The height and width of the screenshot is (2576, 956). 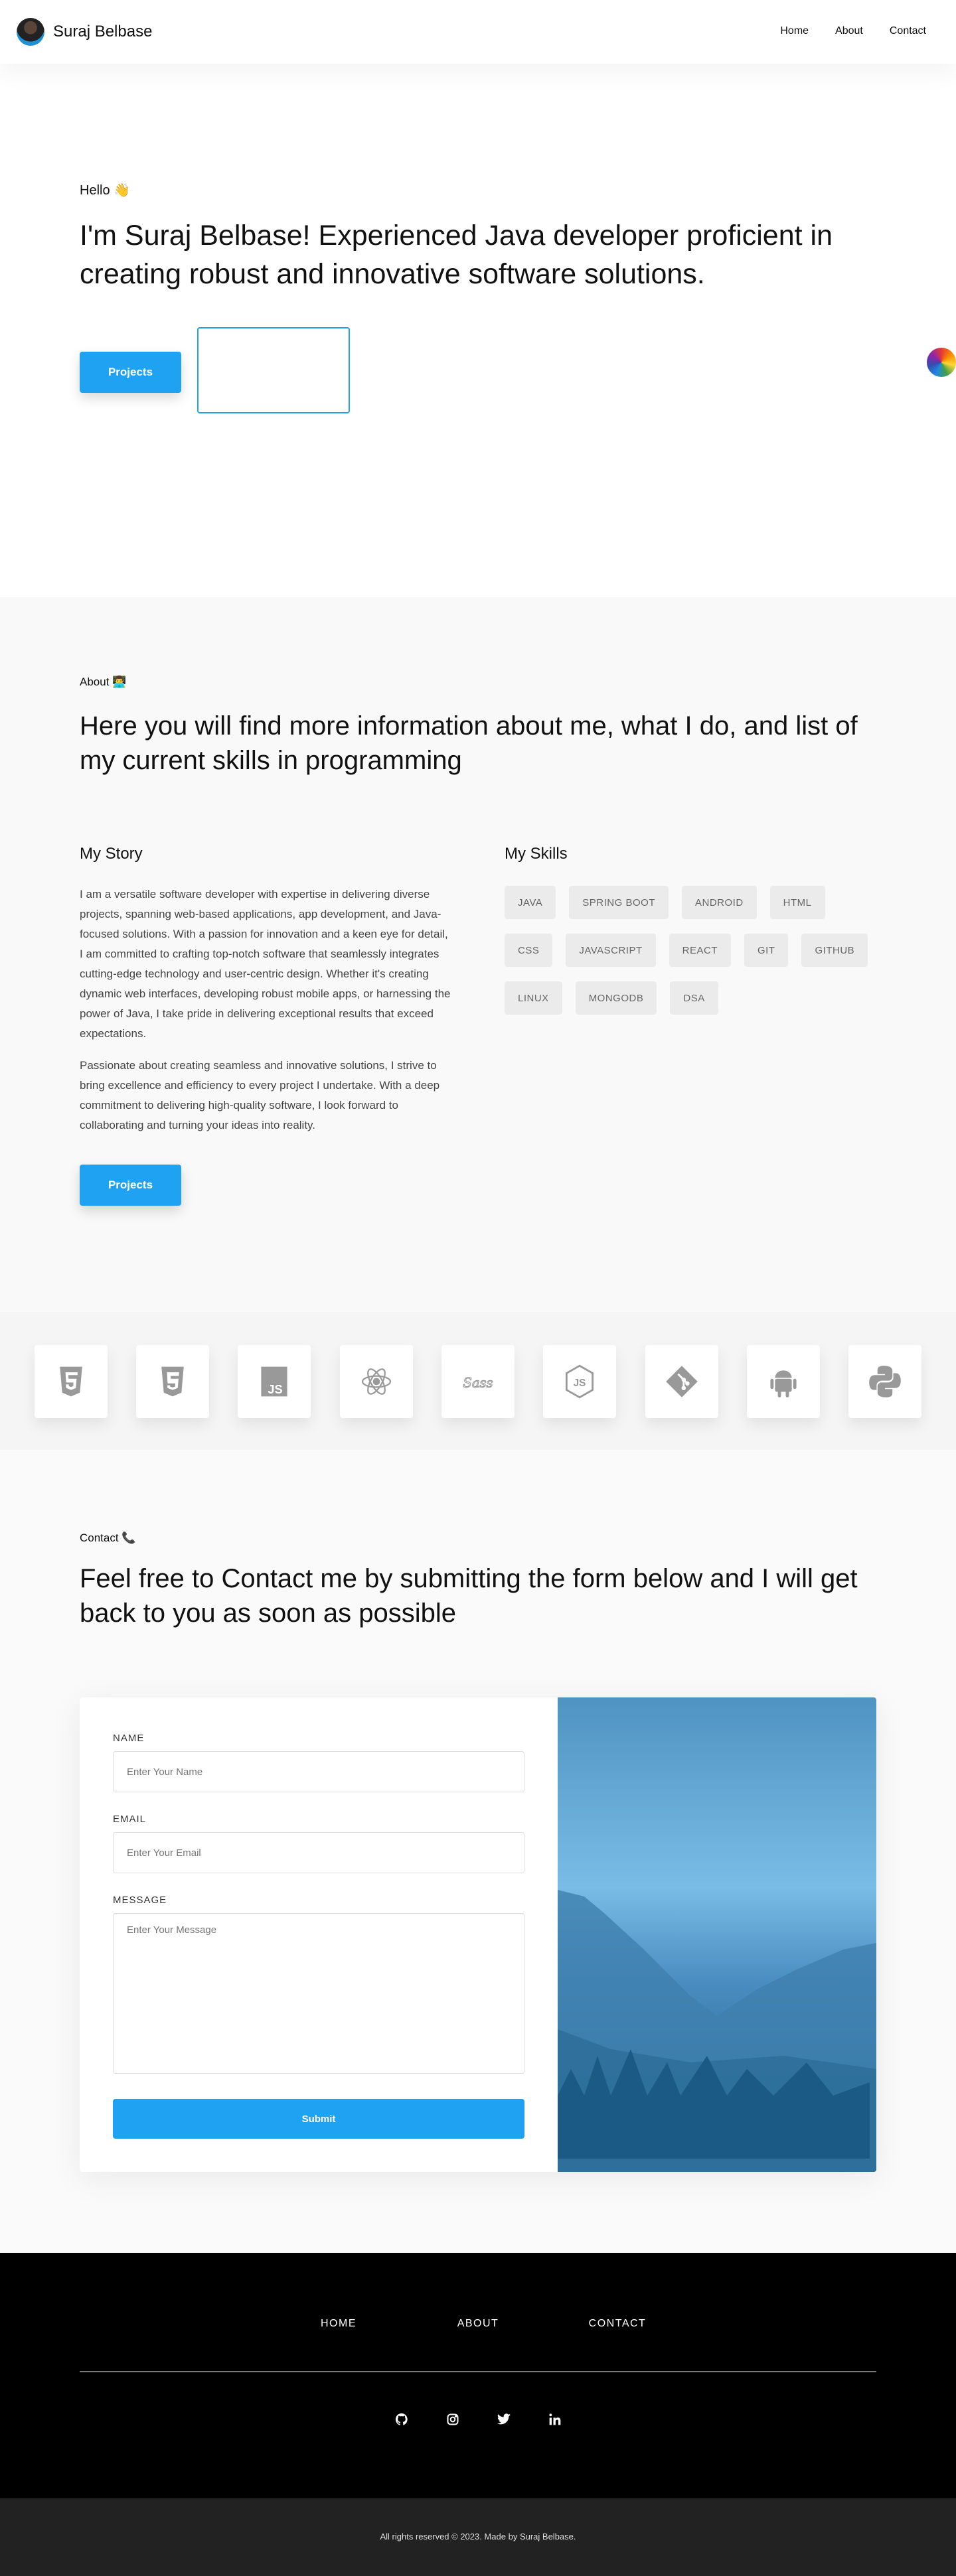 What do you see at coordinates (130, 1820) in the screenshot?
I see `email-label: EMAIL` at bounding box center [130, 1820].